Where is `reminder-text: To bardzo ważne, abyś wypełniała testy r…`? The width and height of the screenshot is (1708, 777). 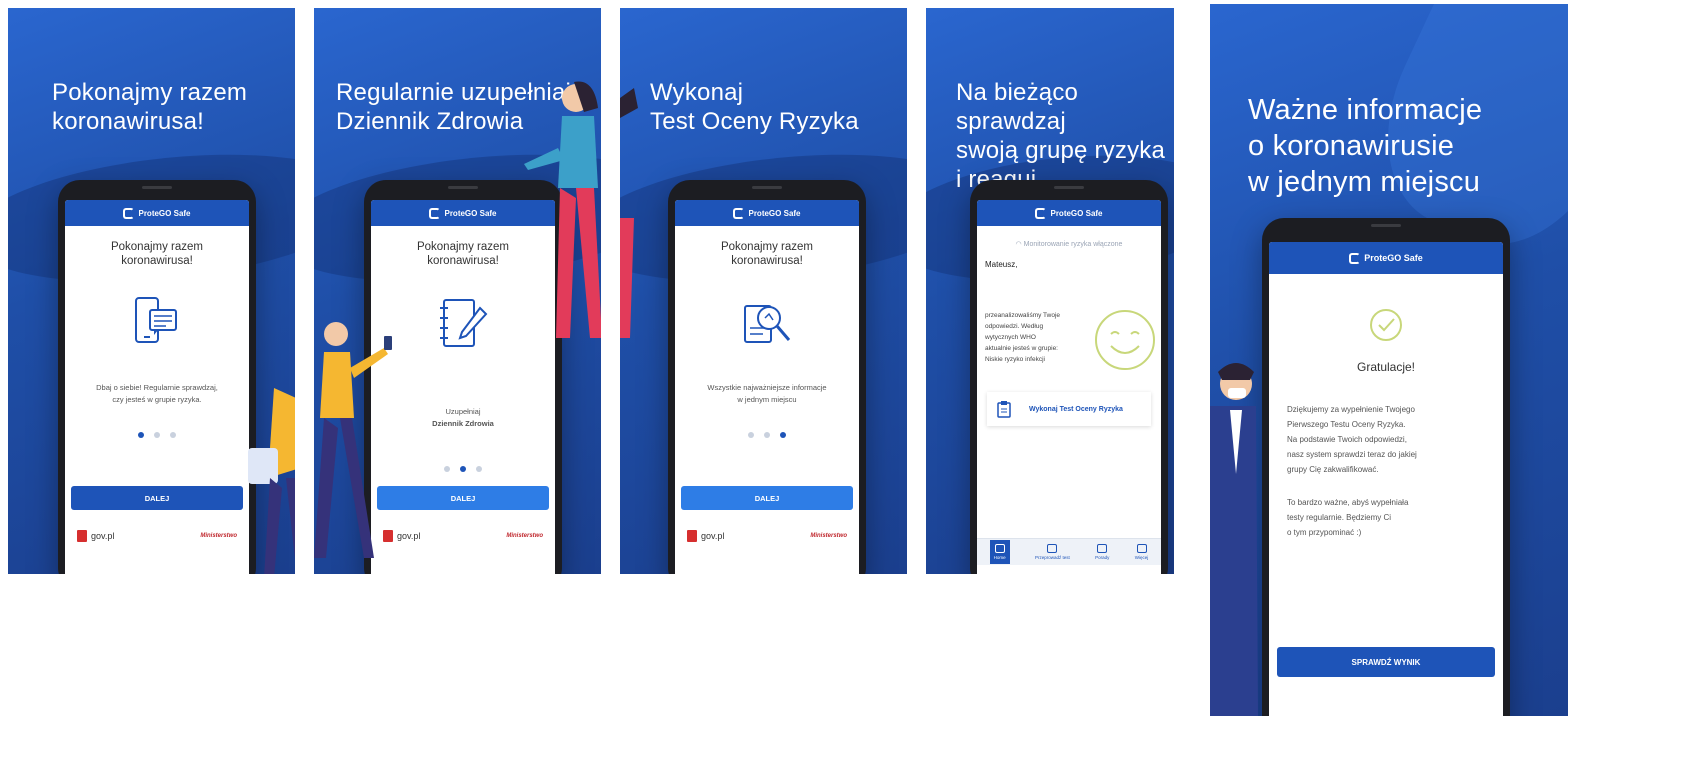 reminder-text: To bardzo ważne, abyś wypełniała testy r… is located at coordinates (1348, 517).